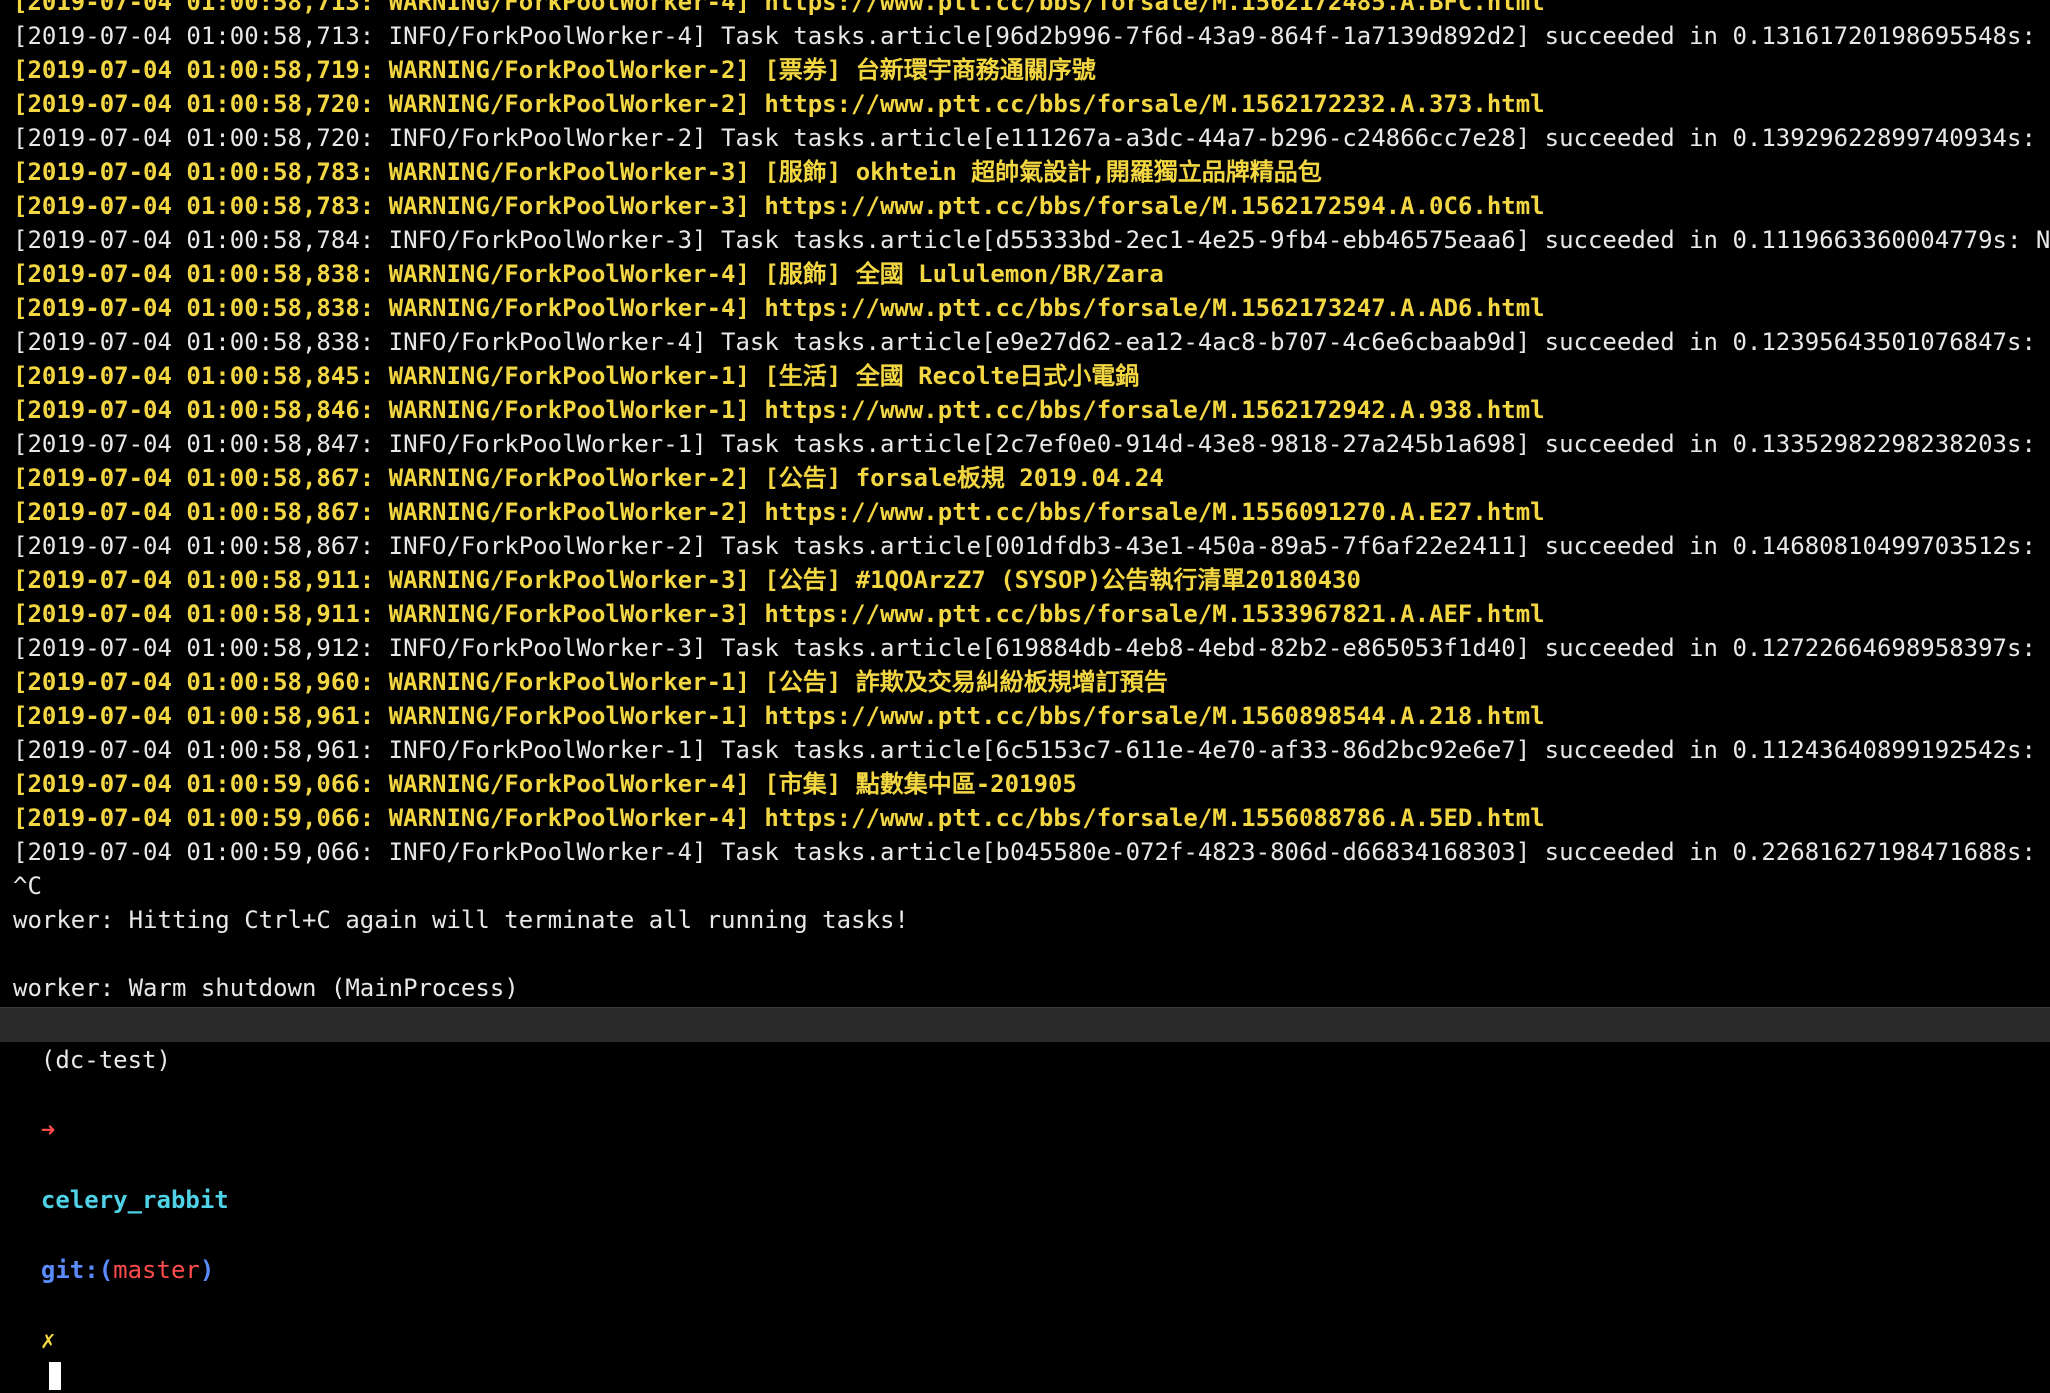 This screenshot has height=1393, width=2050. What do you see at coordinates (48, 1130) in the screenshot?
I see `prompt-arrow-icon: ➜` at bounding box center [48, 1130].